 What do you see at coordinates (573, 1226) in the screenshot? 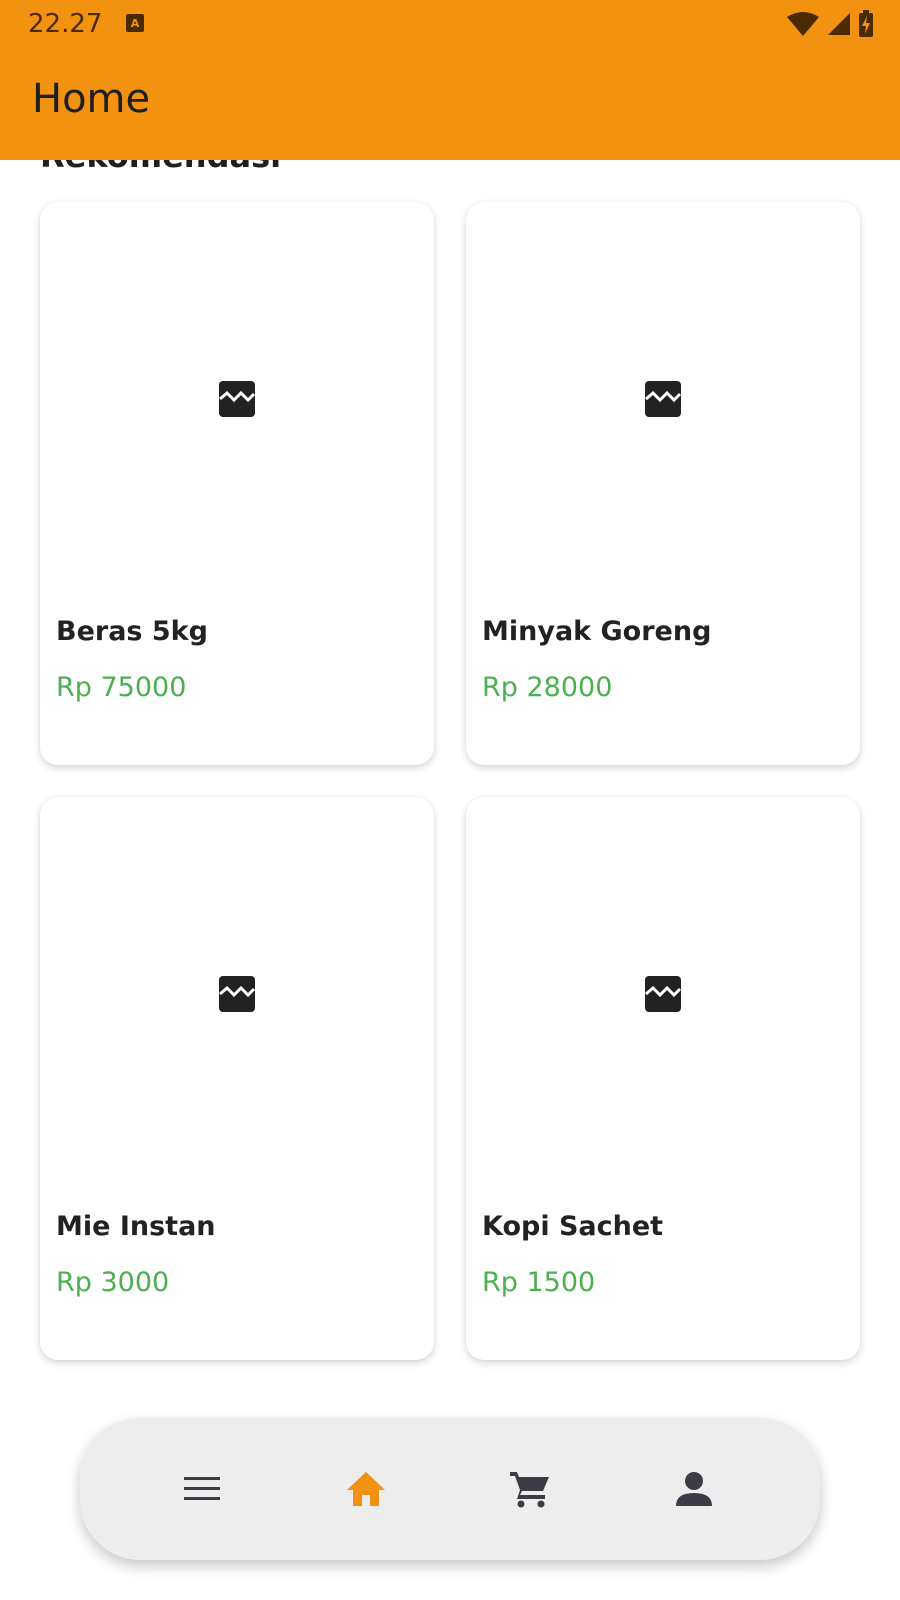
I see `product-name: Kopi Sachet` at bounding box center [573, 1226].